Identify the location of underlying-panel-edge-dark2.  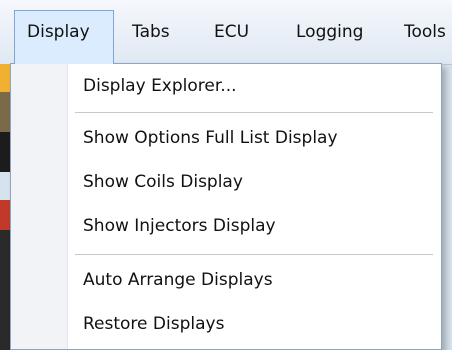
(5, 290).